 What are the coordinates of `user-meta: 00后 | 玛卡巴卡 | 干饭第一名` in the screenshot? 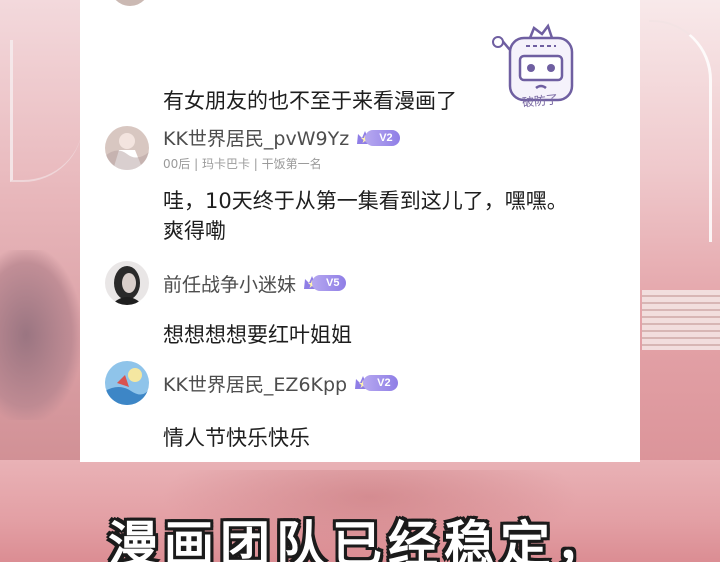 It's located at (242, 164).